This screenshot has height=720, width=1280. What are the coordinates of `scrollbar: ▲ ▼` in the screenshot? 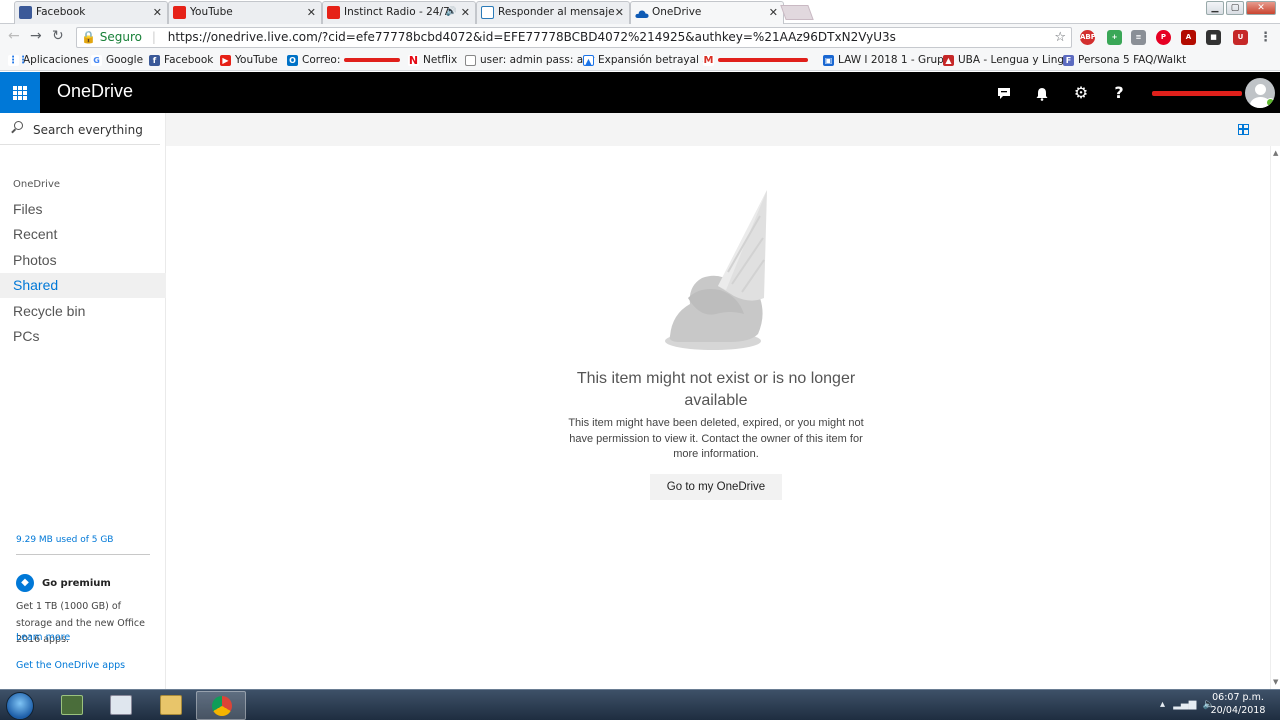 It's located at (1275, 417).